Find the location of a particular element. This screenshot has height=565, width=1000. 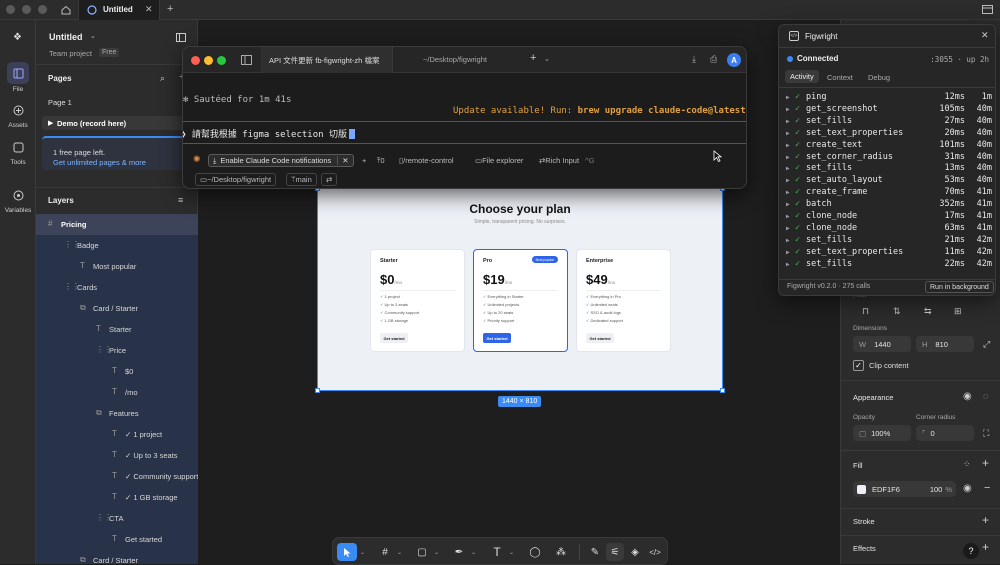

terminal-tab-active: API 文件更新 fb-figwright-zh 檔案 is located at coordinates (327, 60).